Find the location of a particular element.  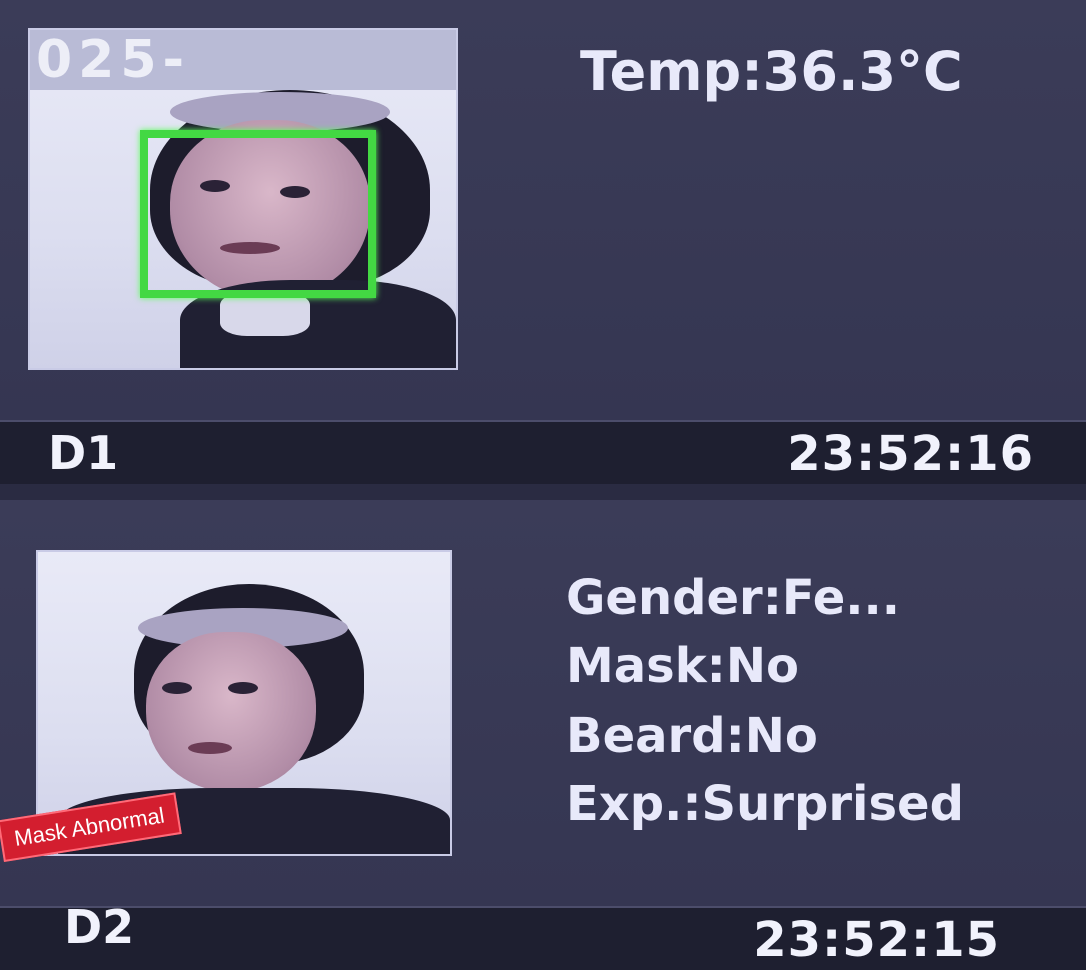

card-footer-d1: D1 23:52:16 is located at coordinates (543, 453).